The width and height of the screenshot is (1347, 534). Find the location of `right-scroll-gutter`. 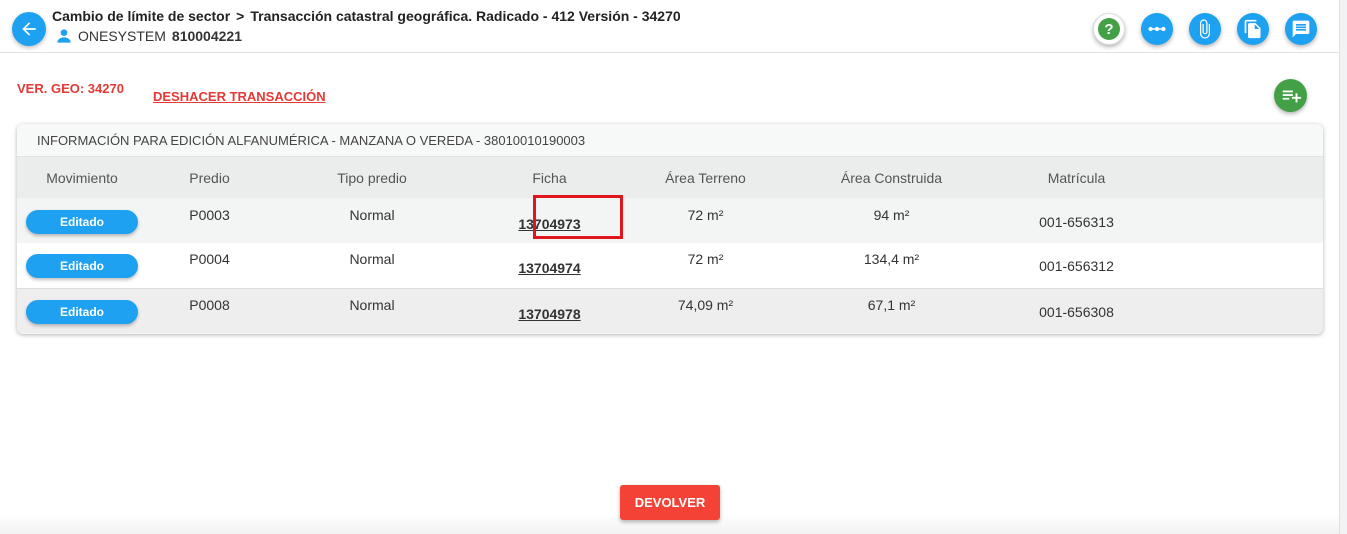

right-scroll-gutter is located at coordinates (1343, 267).